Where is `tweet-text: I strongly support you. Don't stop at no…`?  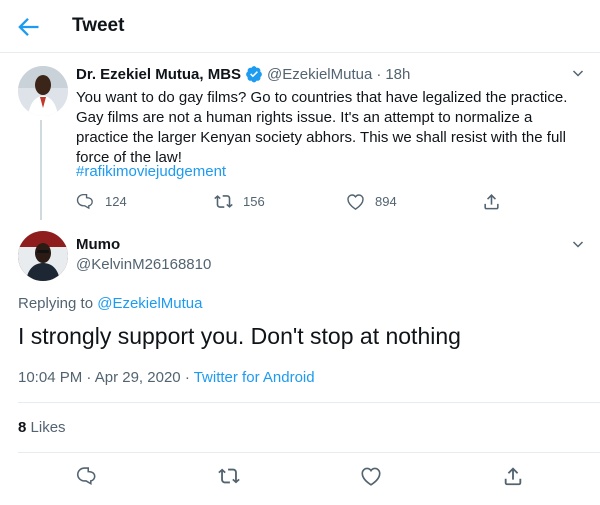
tweet-text: I strongly support you. Don't stop at no… is located at coordinates (239, 336).